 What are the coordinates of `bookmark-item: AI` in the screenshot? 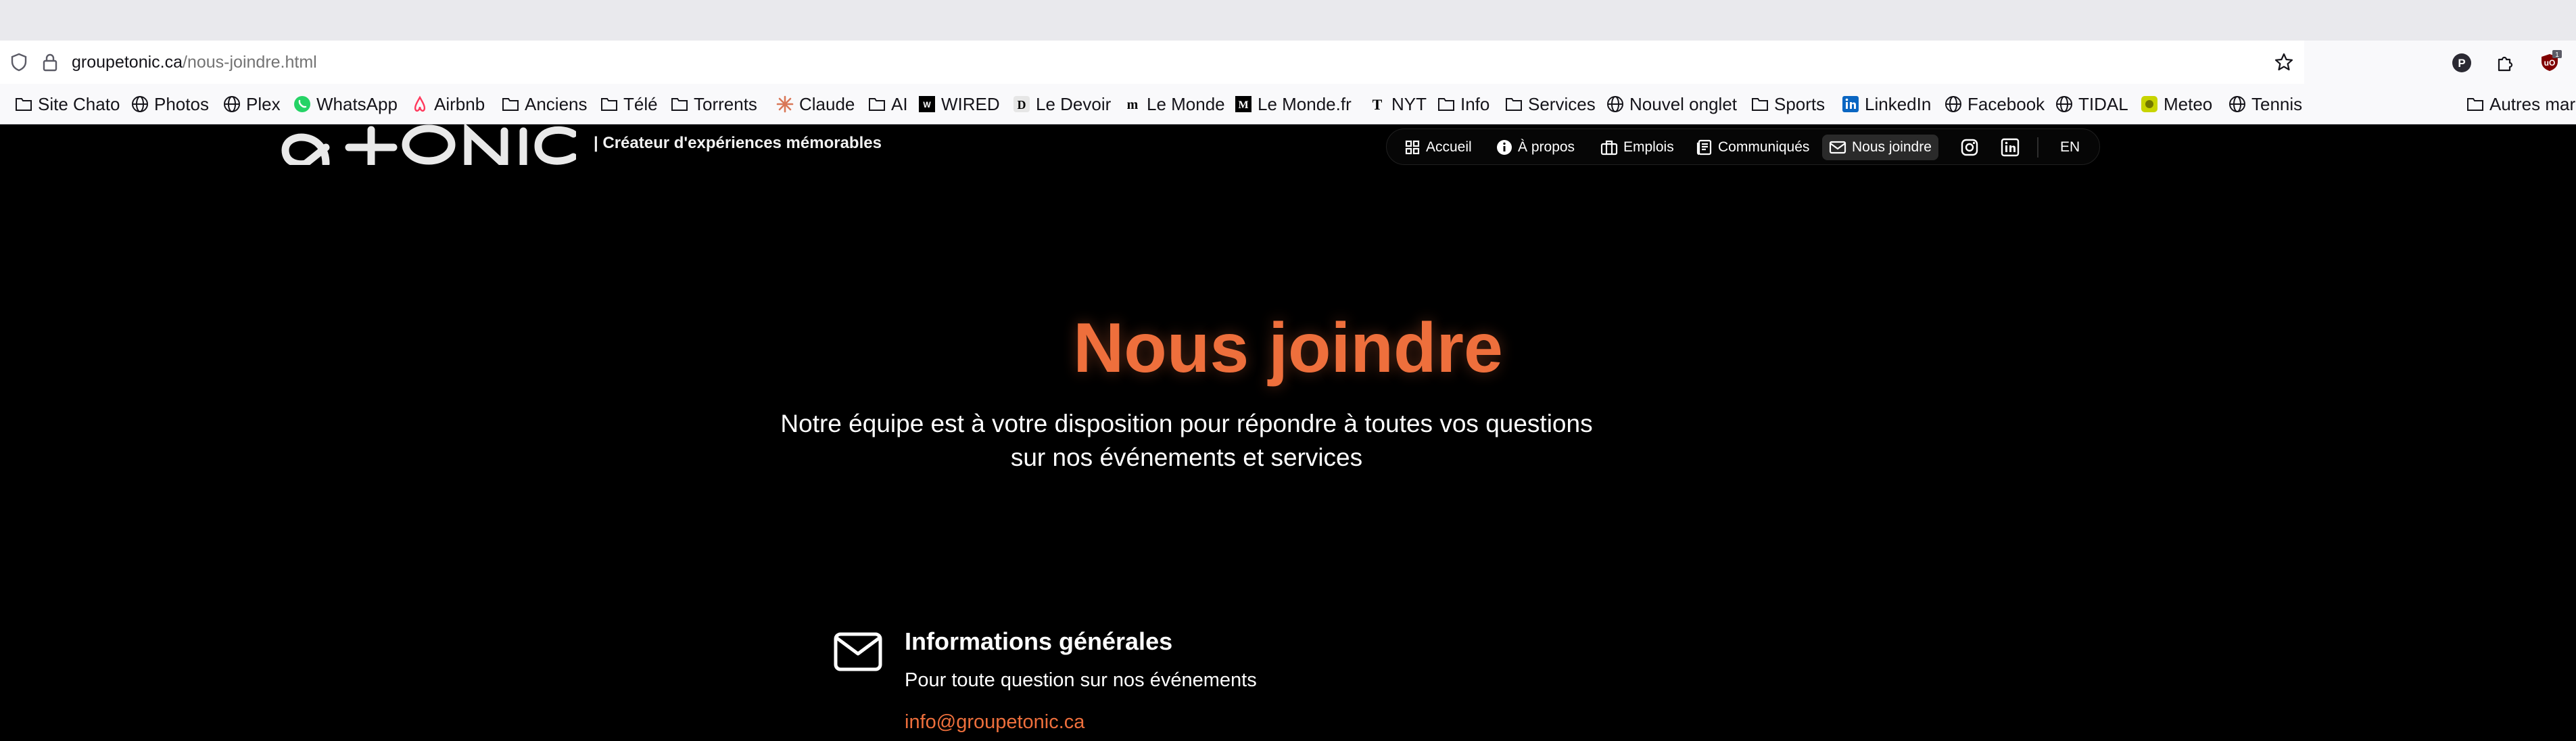 It's located at (888, 104).